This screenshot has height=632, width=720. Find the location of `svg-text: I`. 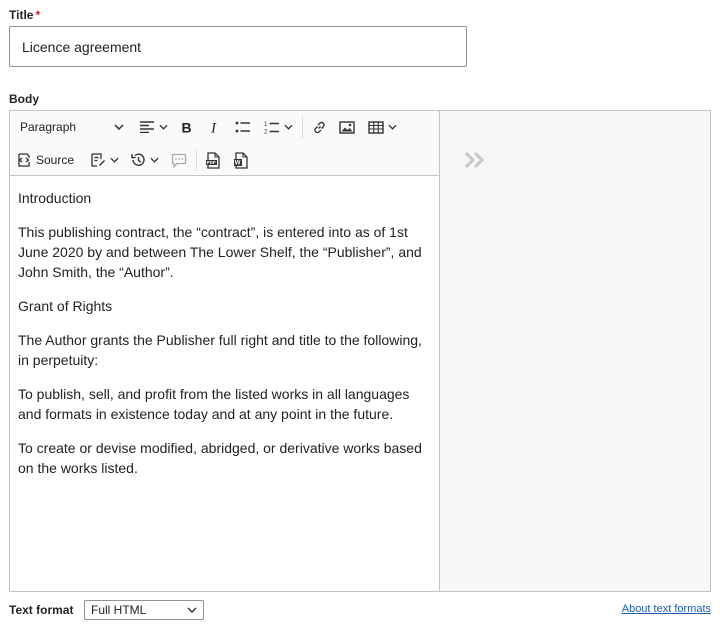

svg-text: I is located at coordinates (213, 128).